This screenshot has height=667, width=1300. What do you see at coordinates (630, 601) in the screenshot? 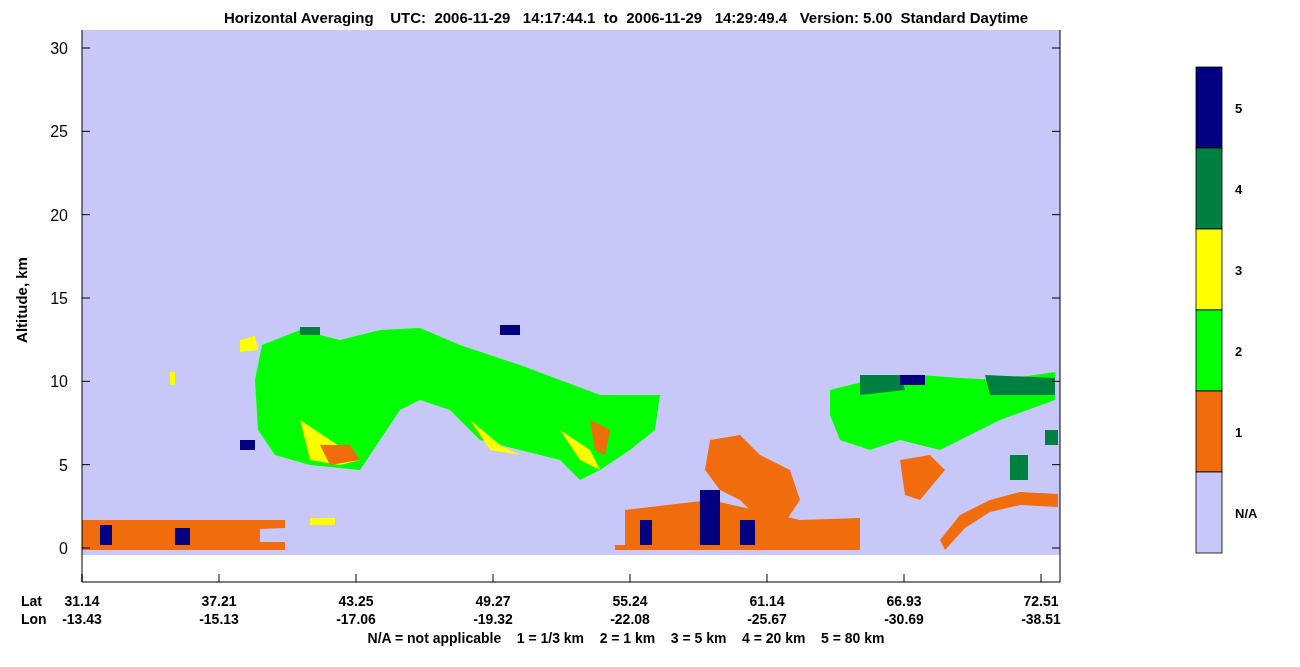
I see `latitude-label: 55.24` at bounding box center [630, 601].